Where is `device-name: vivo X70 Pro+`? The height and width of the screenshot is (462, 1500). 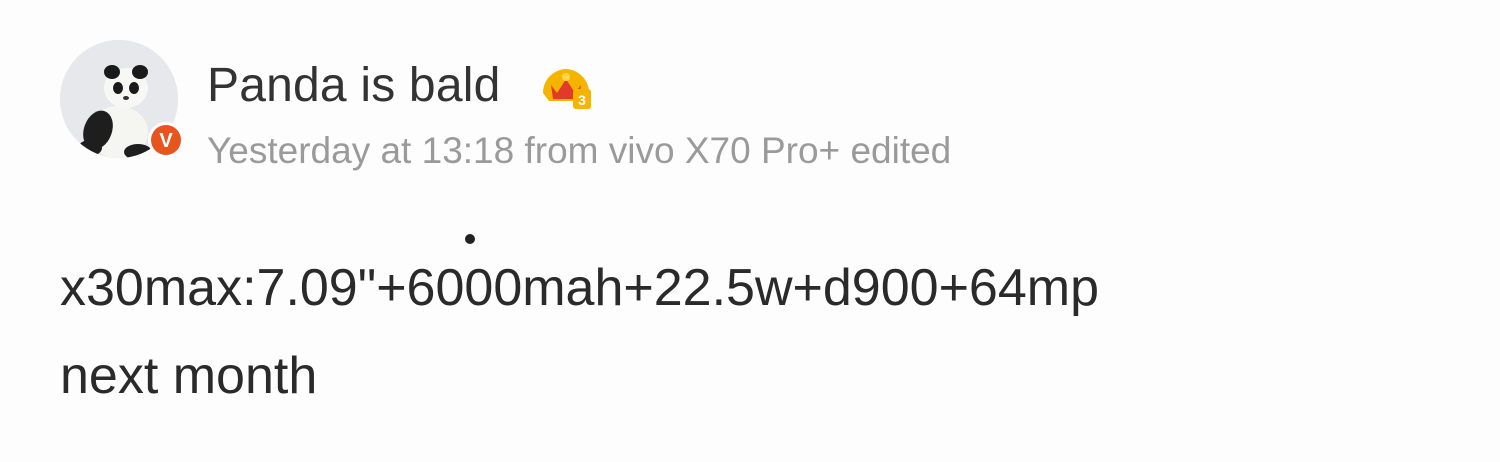 device-name: vivo X70 Pro+ is located at coordinates (724, 150).